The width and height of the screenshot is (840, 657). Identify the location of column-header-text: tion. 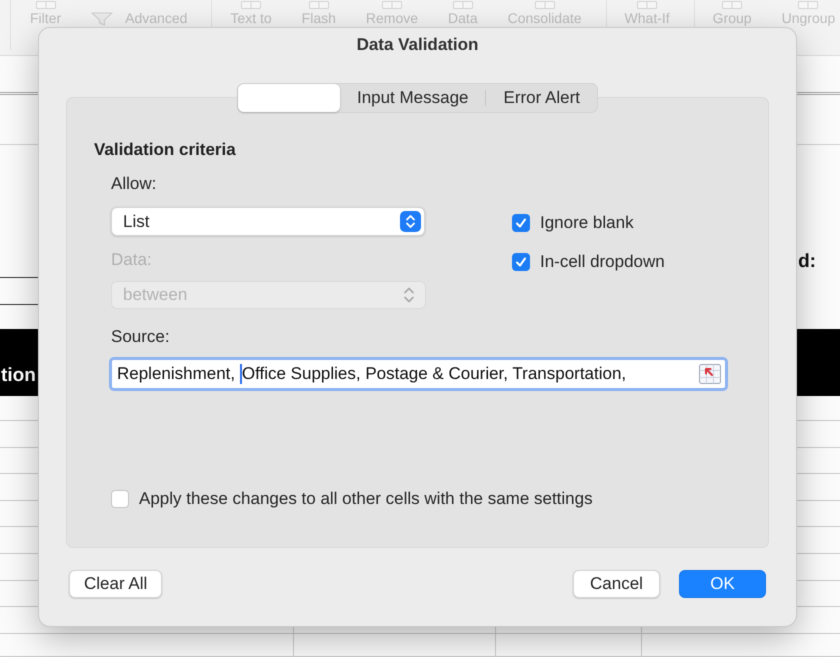
(18, 376).